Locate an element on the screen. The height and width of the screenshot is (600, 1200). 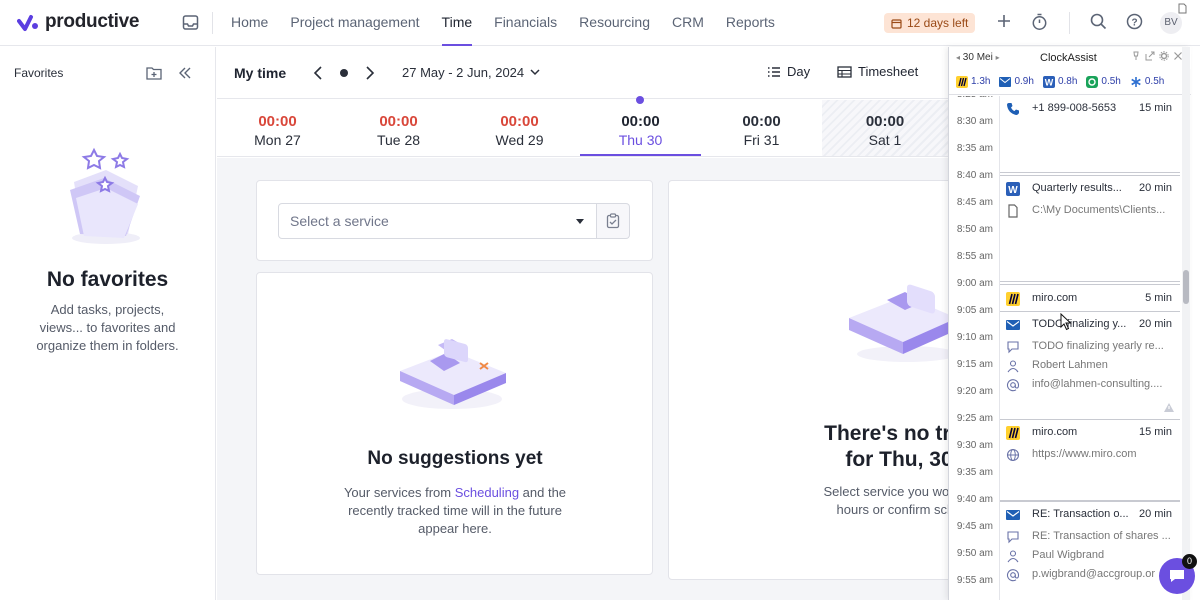
stopwatch-icon is located at coordinates (1039, 22).